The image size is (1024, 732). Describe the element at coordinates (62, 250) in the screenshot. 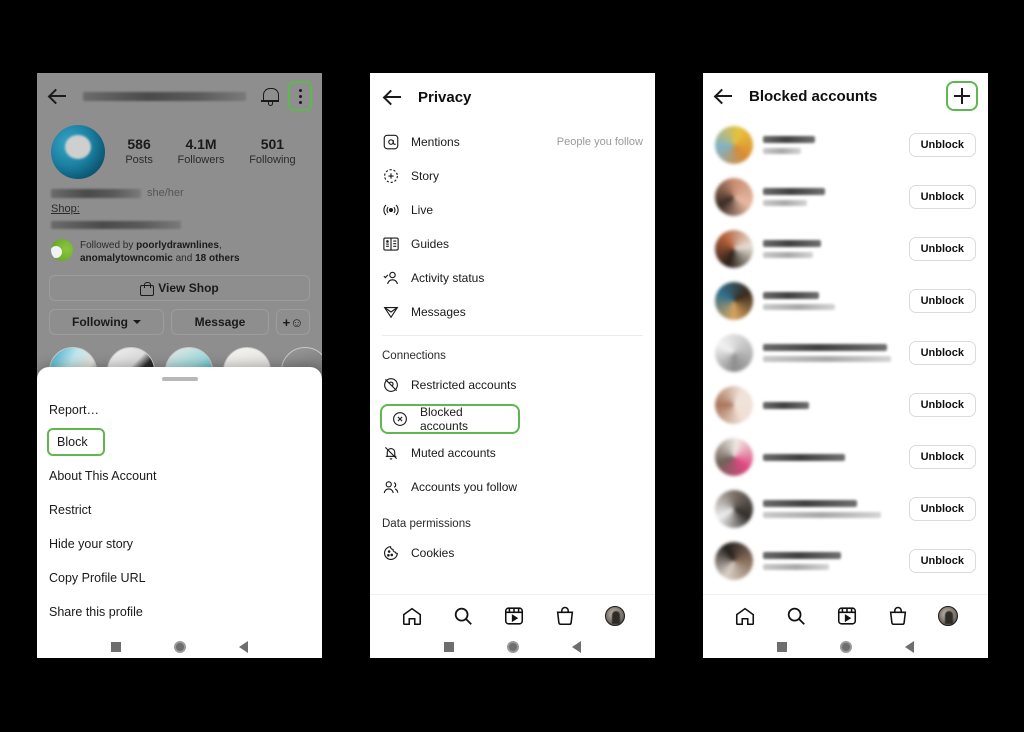

I see `followed-by-avatar` at that location.